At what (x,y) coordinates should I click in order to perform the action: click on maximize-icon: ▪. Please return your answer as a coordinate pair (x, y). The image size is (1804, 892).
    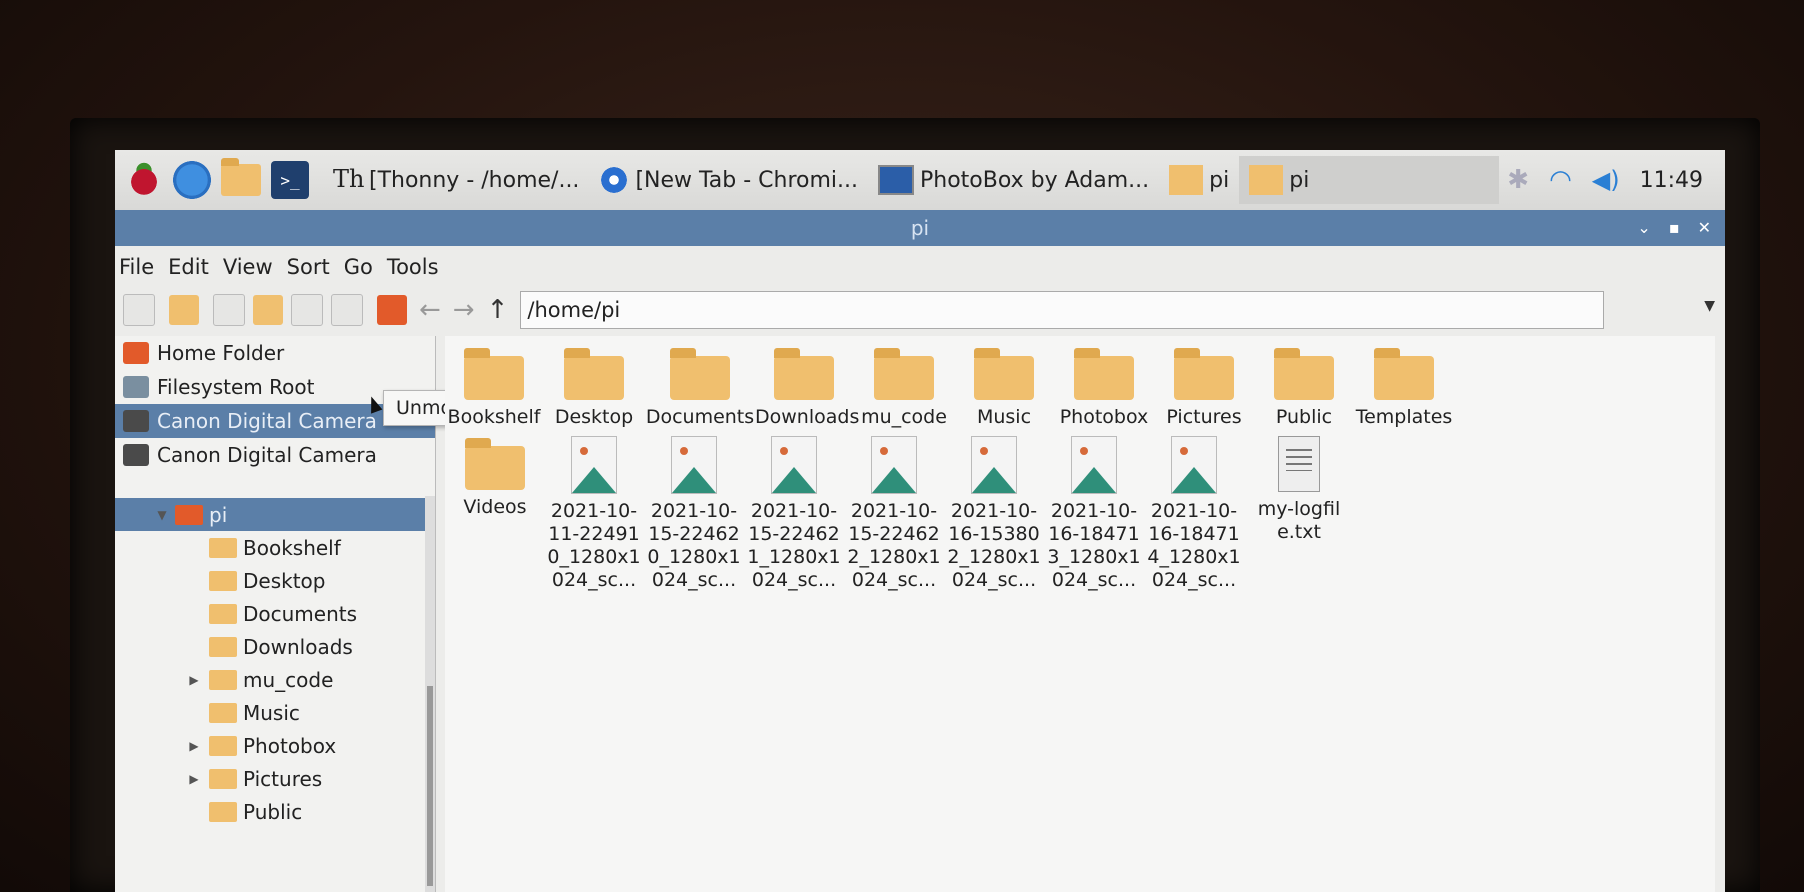
    Looking at the image, I should click on (1674, 228).